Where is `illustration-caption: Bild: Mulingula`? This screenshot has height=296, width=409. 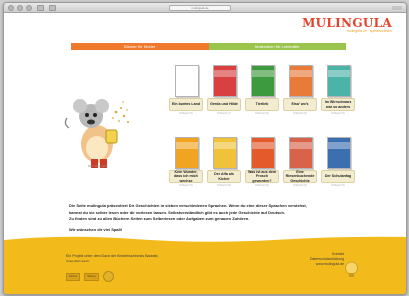
illustration-caption: Bild: Mulingula is located at coordinates (98, 166).